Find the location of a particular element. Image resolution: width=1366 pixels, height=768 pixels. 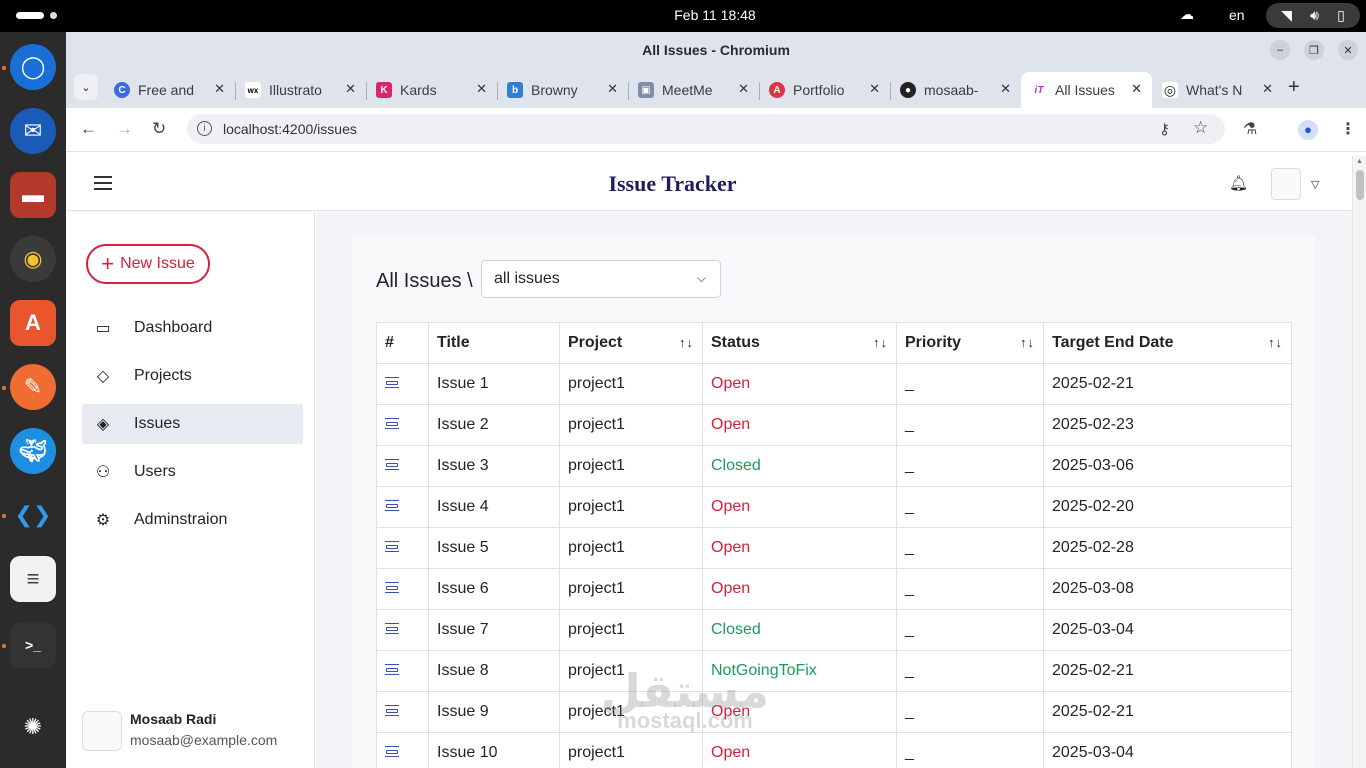

table-row: Issue 9 project1 Open _ 2025-02-21 is located at coordinates (834, 712).